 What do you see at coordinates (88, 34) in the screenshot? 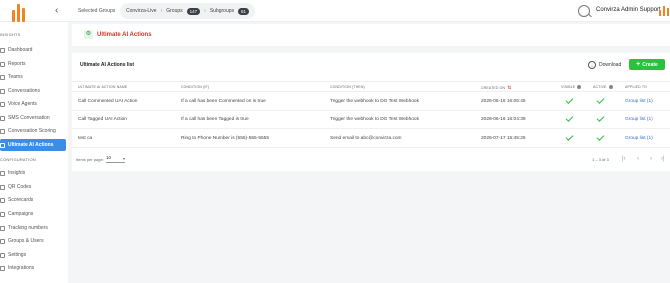
I see `ai-actions-icon: ⚙` at bounding box center [88, 34].